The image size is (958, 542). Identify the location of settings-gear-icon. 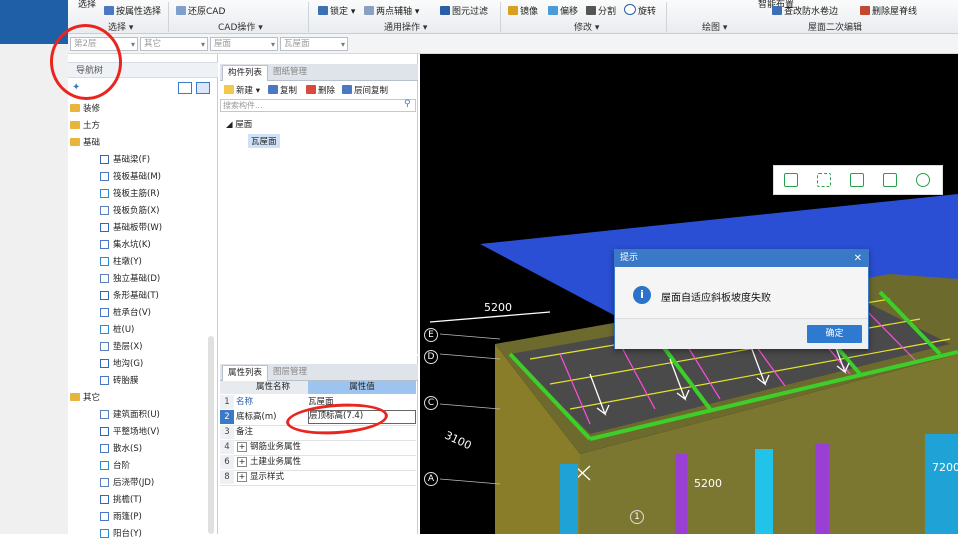
(923, 180).